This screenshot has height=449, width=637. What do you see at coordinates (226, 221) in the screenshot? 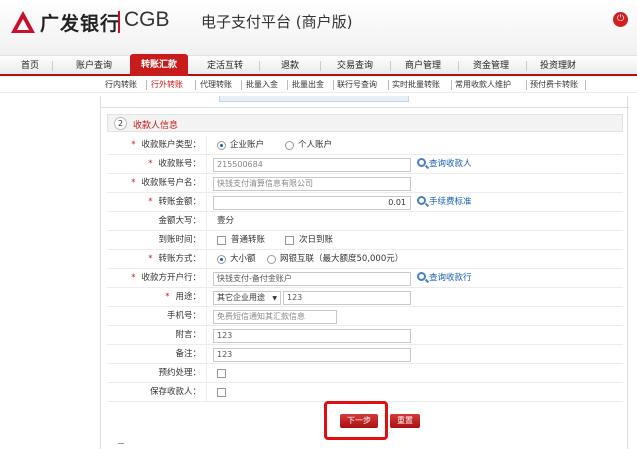
I see `amount-upper-value: 壹分` at bounding box center [226, 221].